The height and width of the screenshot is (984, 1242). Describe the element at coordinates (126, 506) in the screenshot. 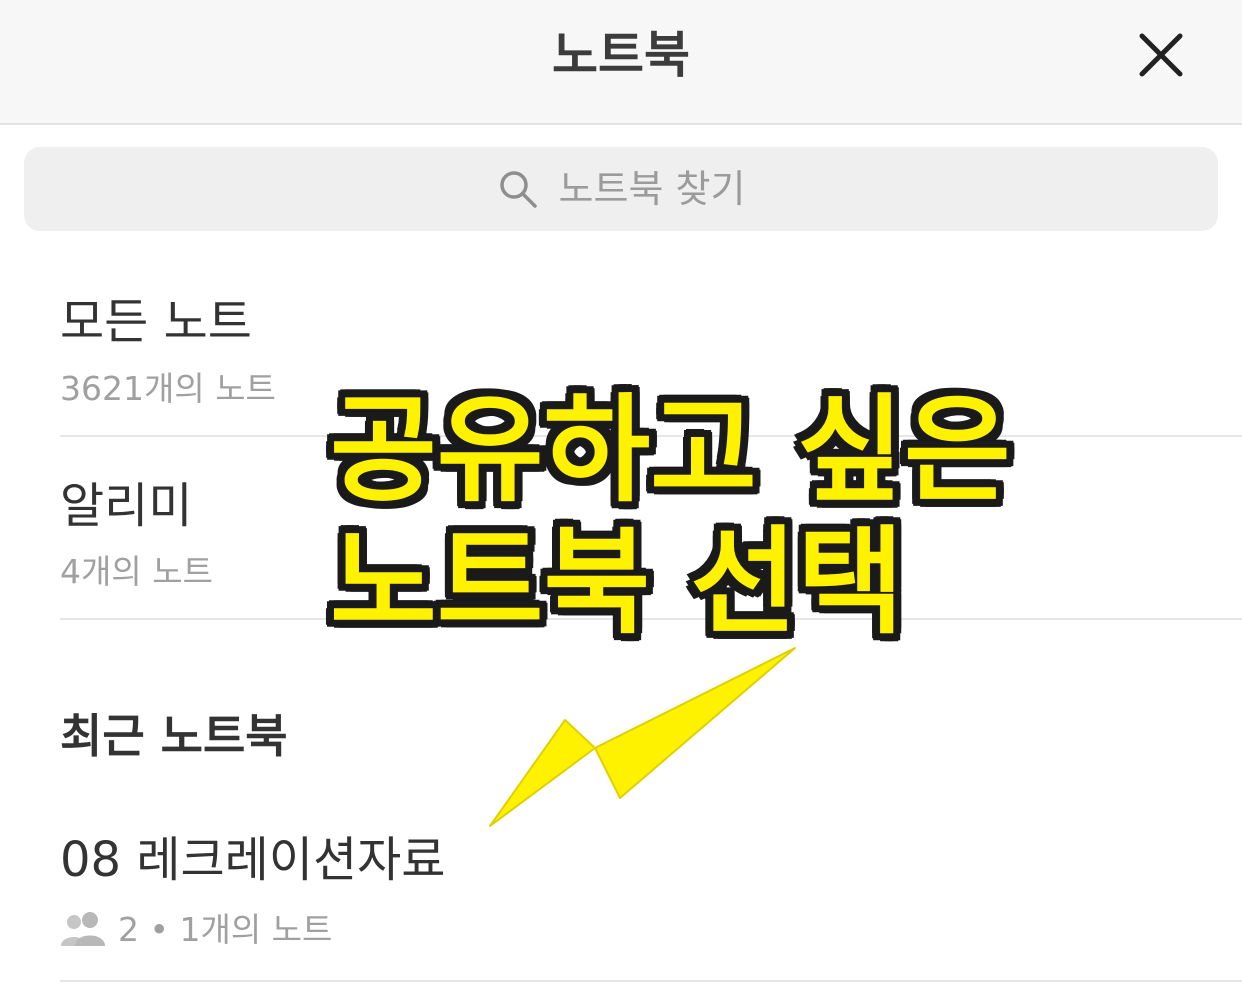

I see `list-item-title: 알리미` at that location.